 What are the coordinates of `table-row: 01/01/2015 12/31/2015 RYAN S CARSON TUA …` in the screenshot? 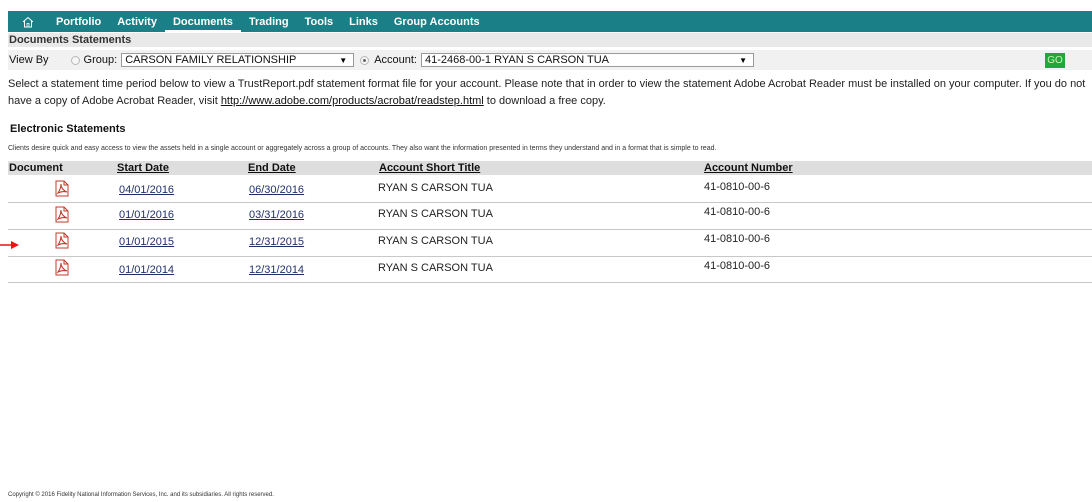 It's located at (550, 243).